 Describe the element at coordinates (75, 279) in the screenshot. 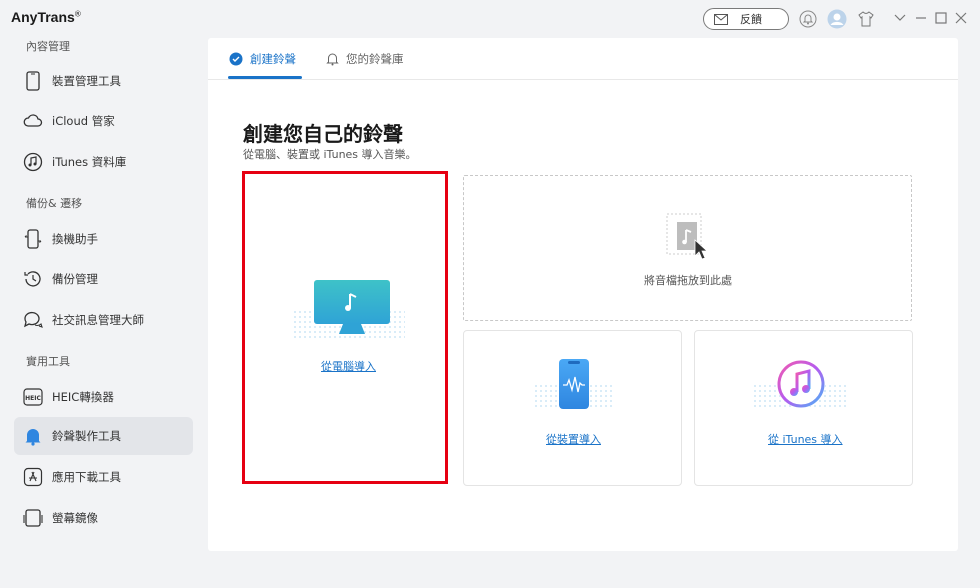

I see `sidebar-item-label: 備份管理` at that location.